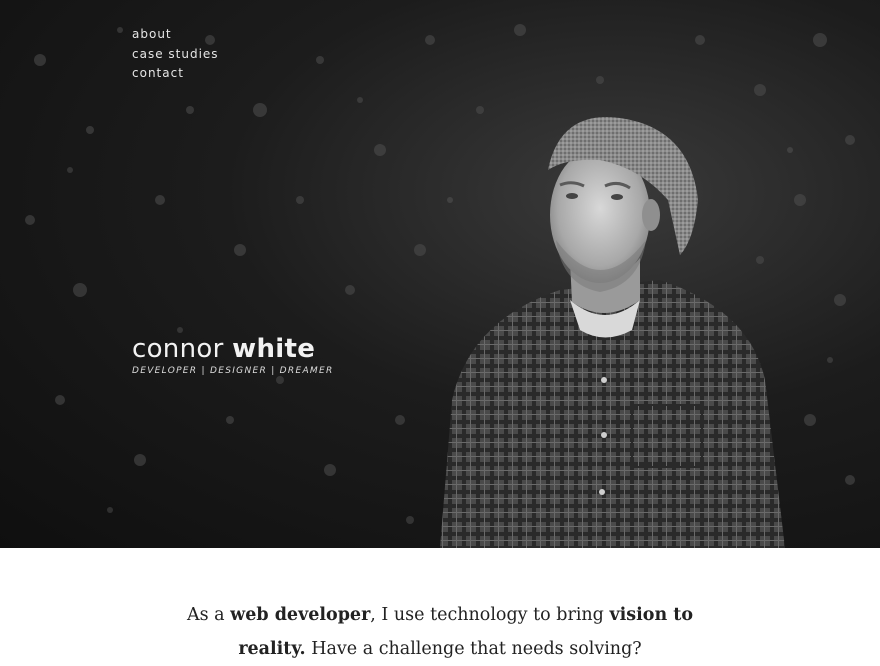  I want to click on intro-emphasis: reality., so click(272, 649).